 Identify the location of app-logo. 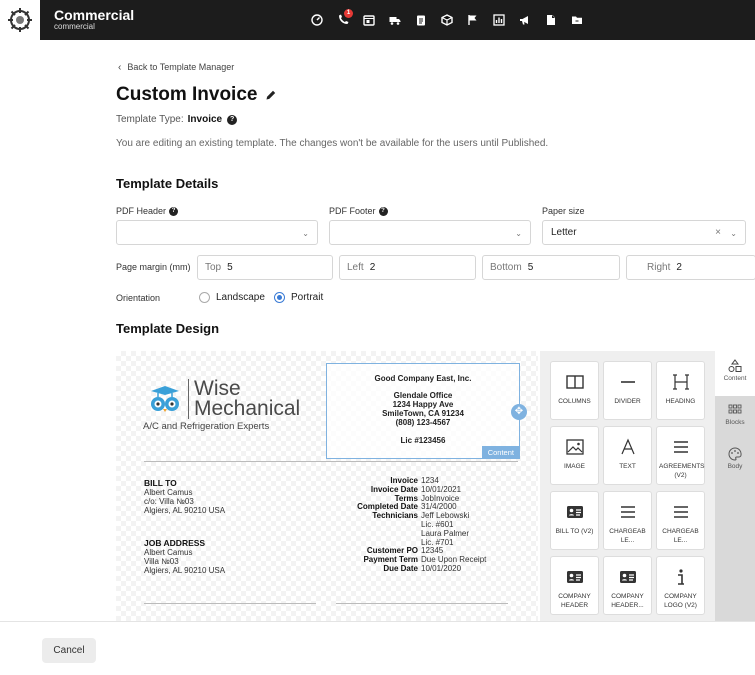
(20, 20).